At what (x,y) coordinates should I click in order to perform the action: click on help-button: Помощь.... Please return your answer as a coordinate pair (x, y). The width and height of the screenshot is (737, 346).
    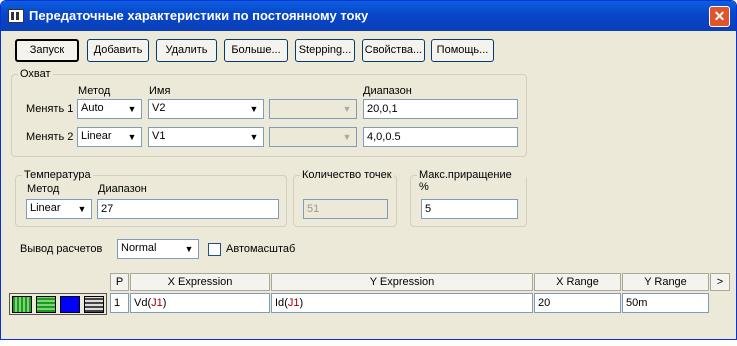
    Looking at the image, I should click on (462, 50).